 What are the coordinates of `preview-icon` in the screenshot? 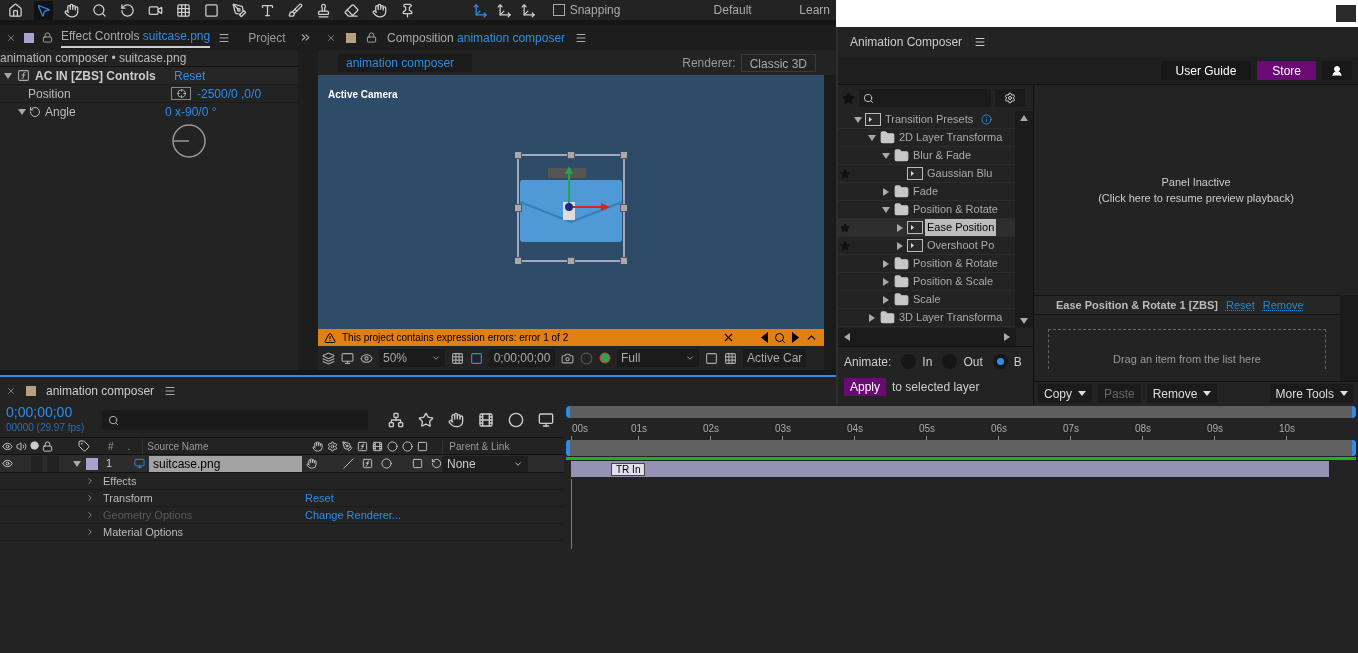 It's located at (328, 358).